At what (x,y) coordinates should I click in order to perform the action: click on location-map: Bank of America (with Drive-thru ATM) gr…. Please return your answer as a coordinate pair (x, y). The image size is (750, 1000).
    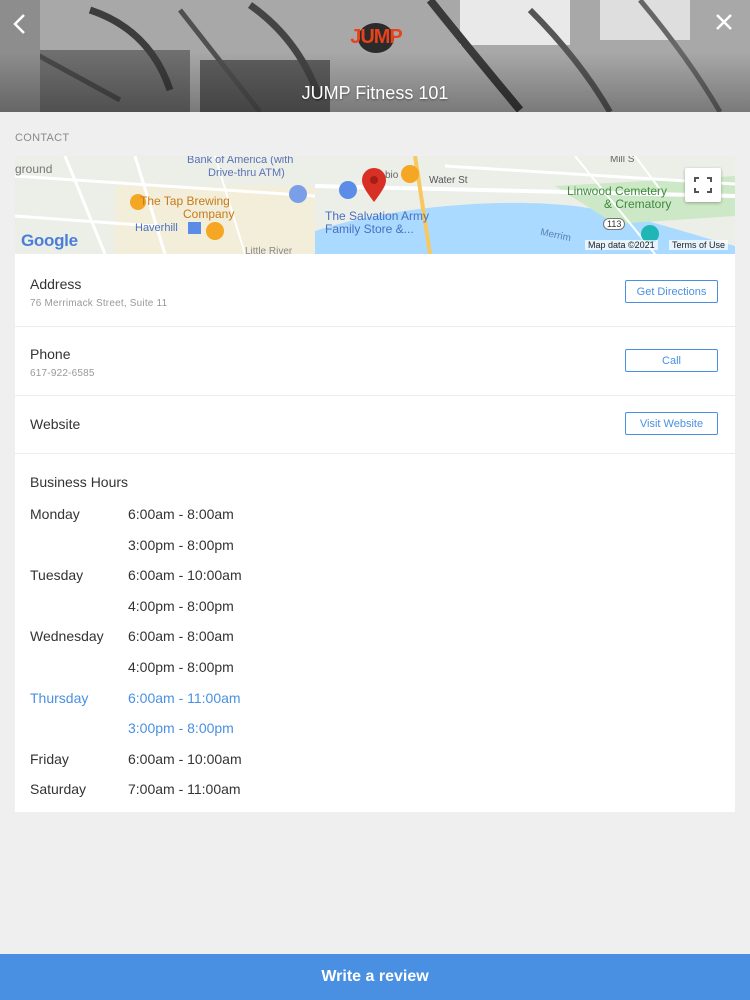
    Looking at the image, I should click on (375, 205).